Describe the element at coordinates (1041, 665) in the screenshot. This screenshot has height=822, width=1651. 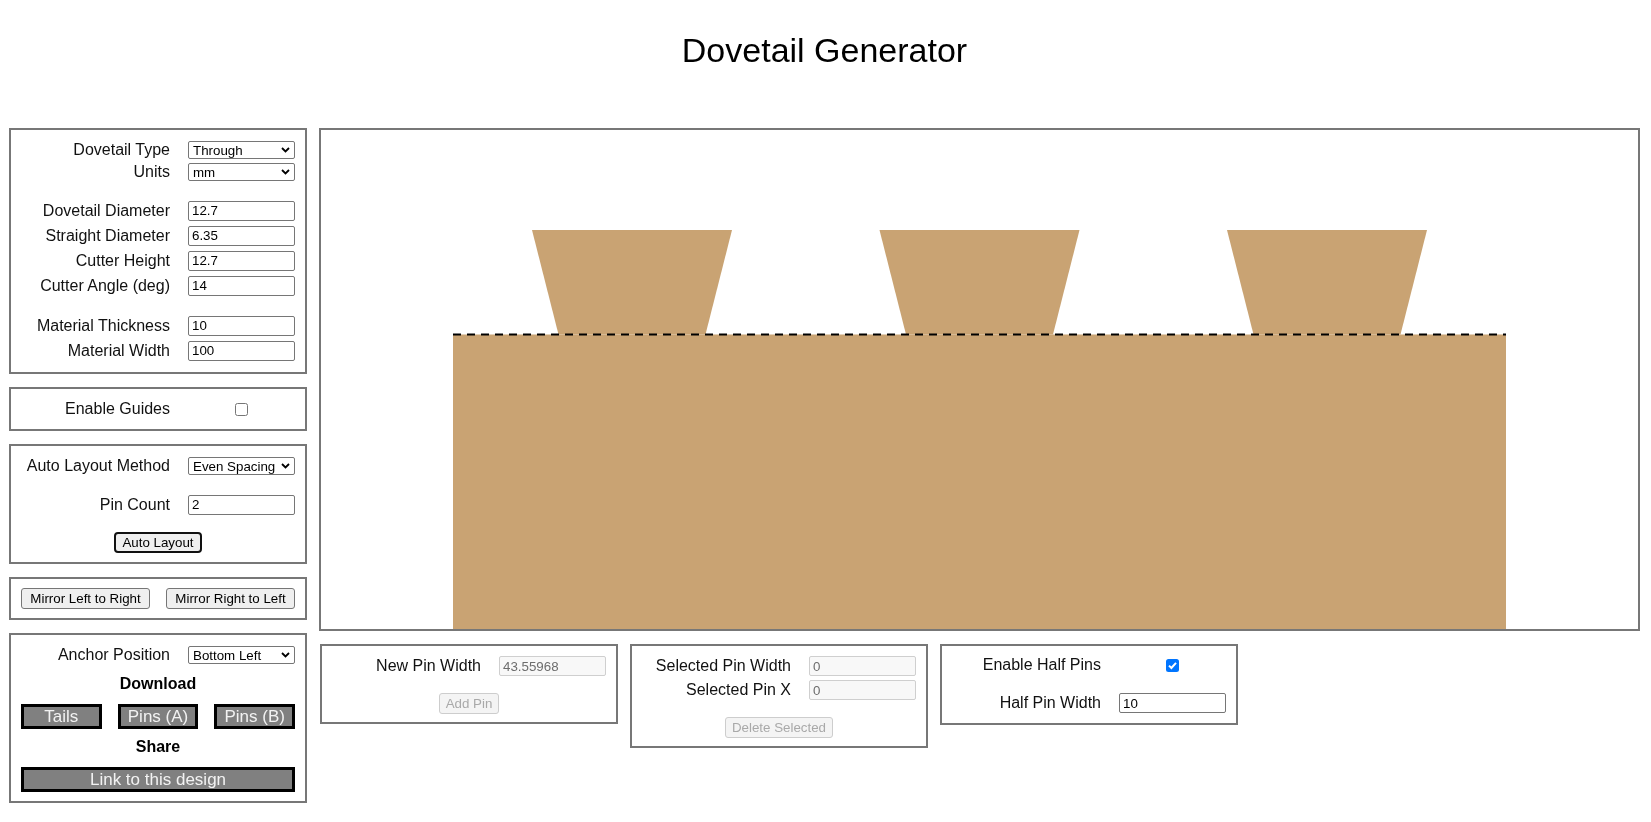
I see `field-label: Enable Half Pins` at that location.